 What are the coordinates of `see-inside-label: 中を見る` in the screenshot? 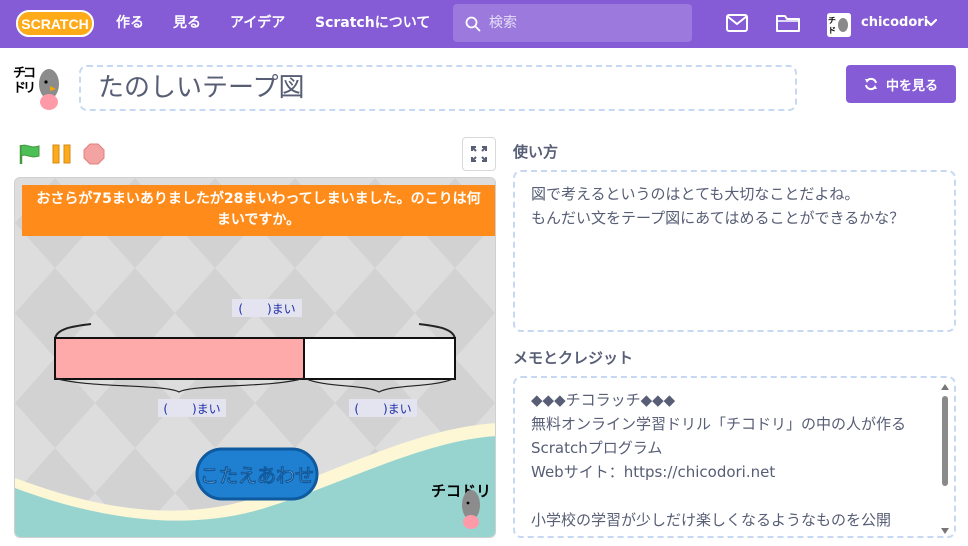 It's located at (911, 86).